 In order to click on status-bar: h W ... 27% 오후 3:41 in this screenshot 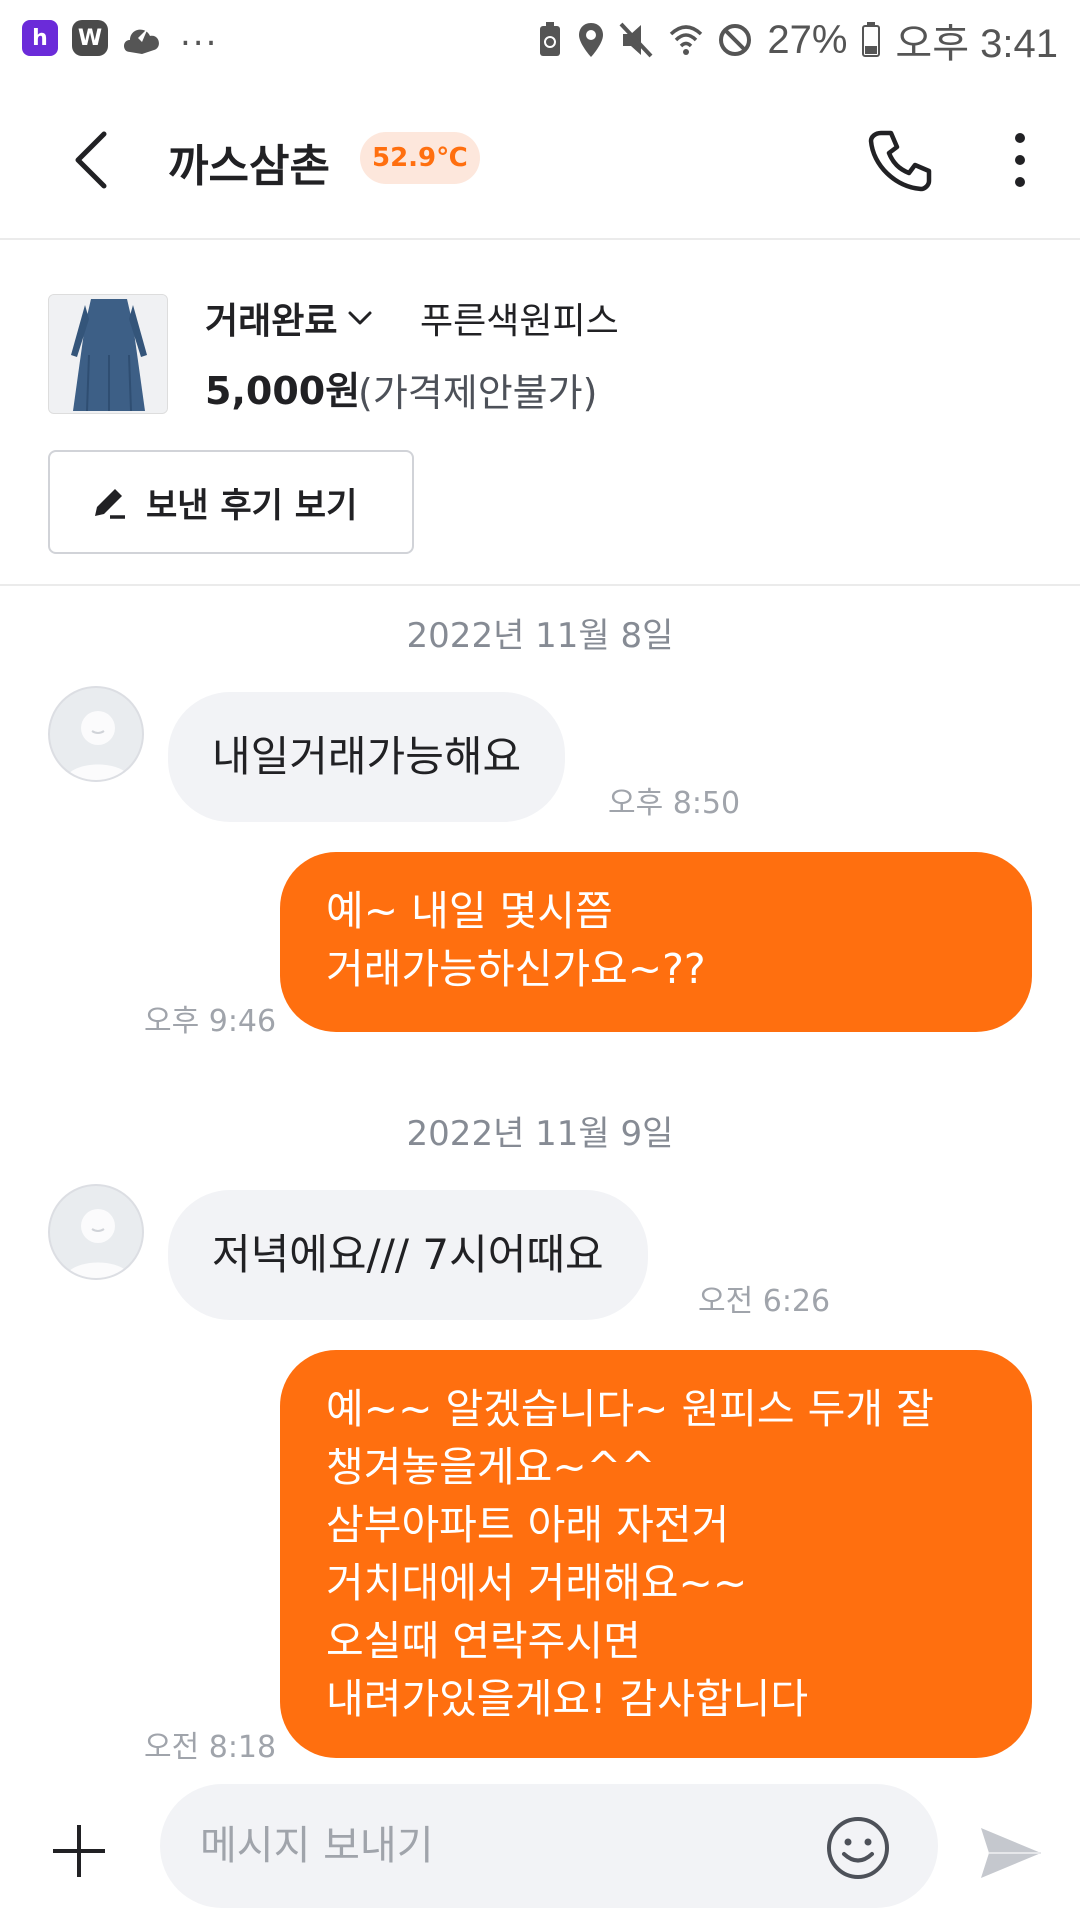, I will do `click(540, 40)`.